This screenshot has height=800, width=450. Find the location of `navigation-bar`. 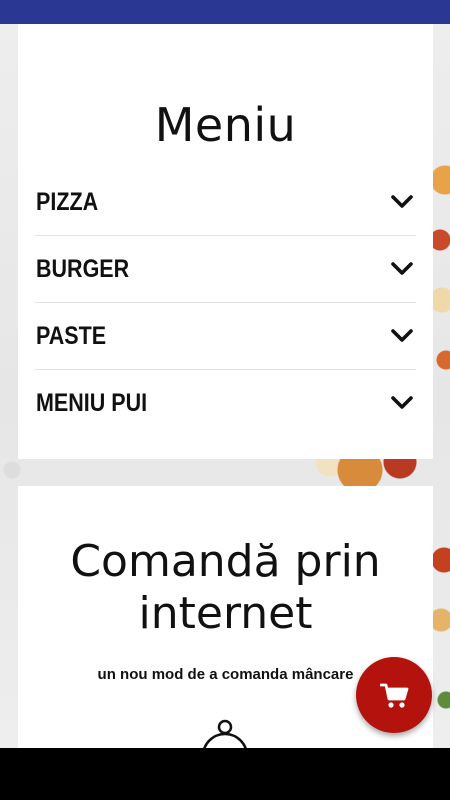

navigation-bar is located at coordinates (225, 774).